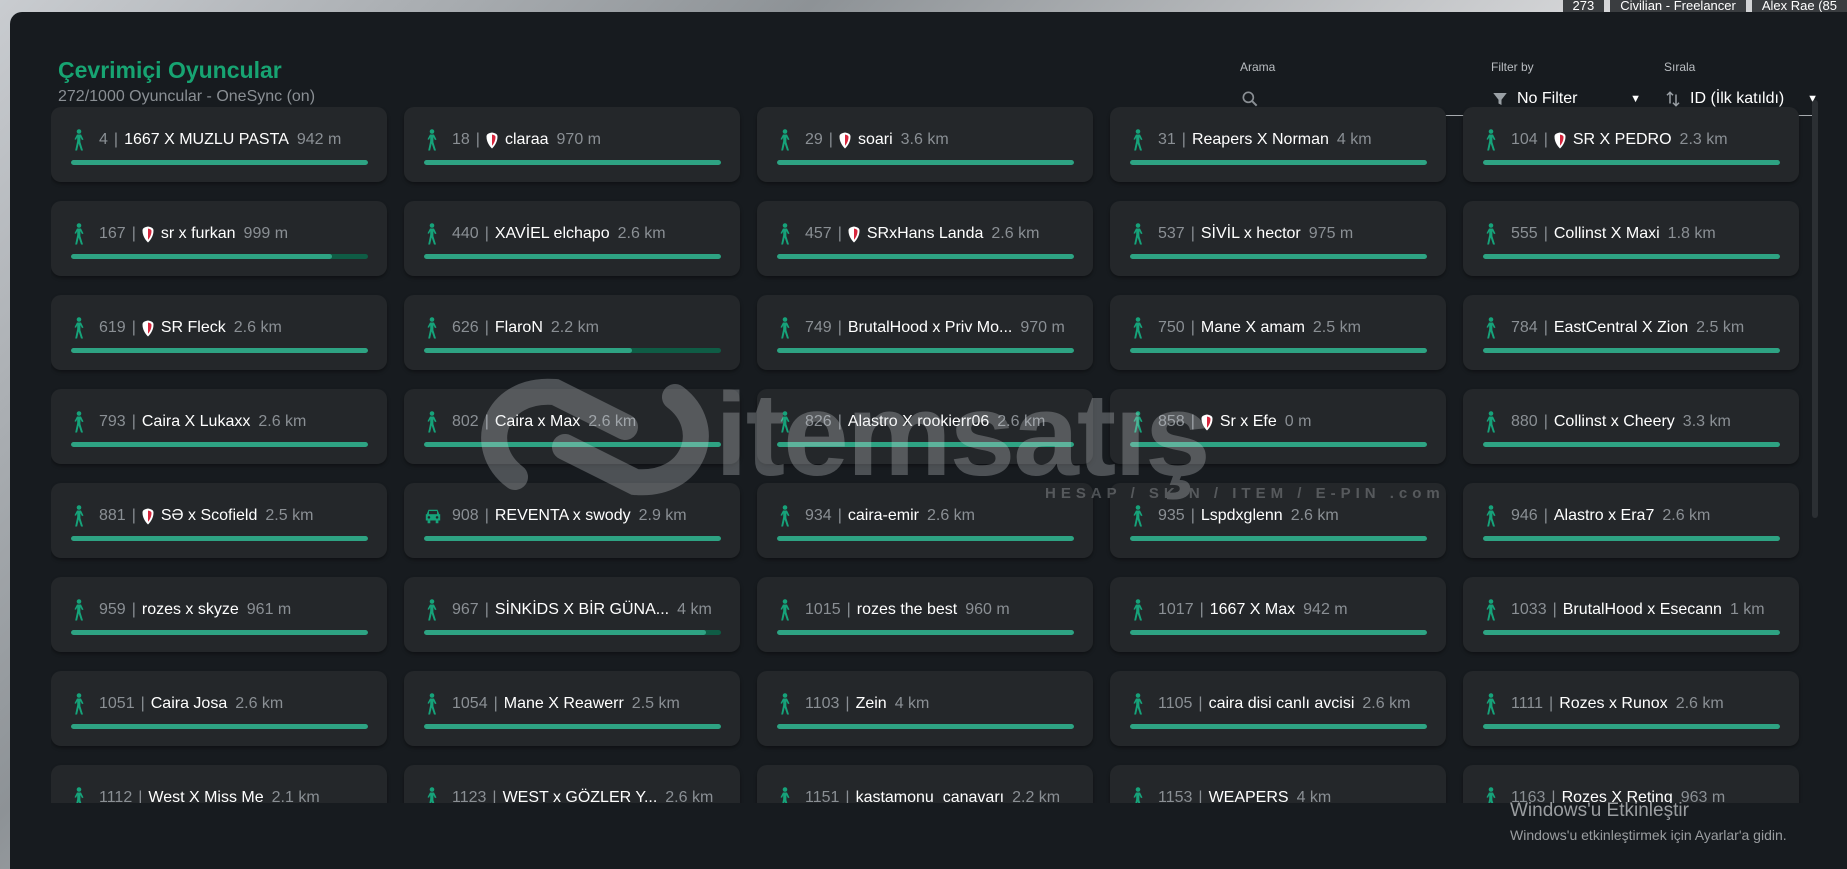  Describe the element at coordinates (219, 426) in the screenshot. I see `player-card: 793 | Caira X Lukaxx 2.6 km` at that location.